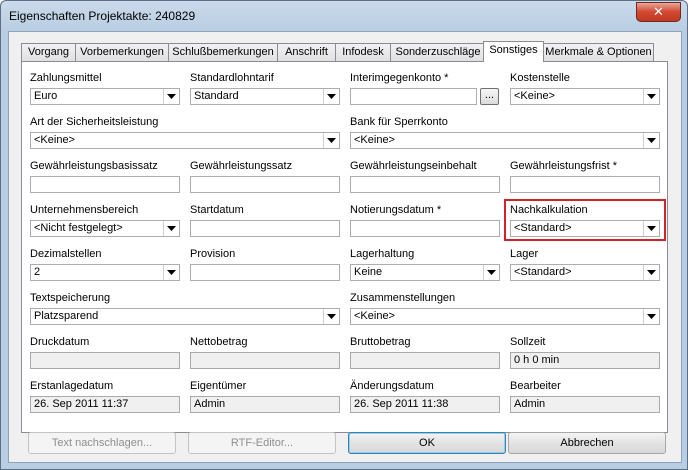  What do you see at coordinates (265, 272) in the screenshot?
I see `provision-input` at bounding box center [265, 272].